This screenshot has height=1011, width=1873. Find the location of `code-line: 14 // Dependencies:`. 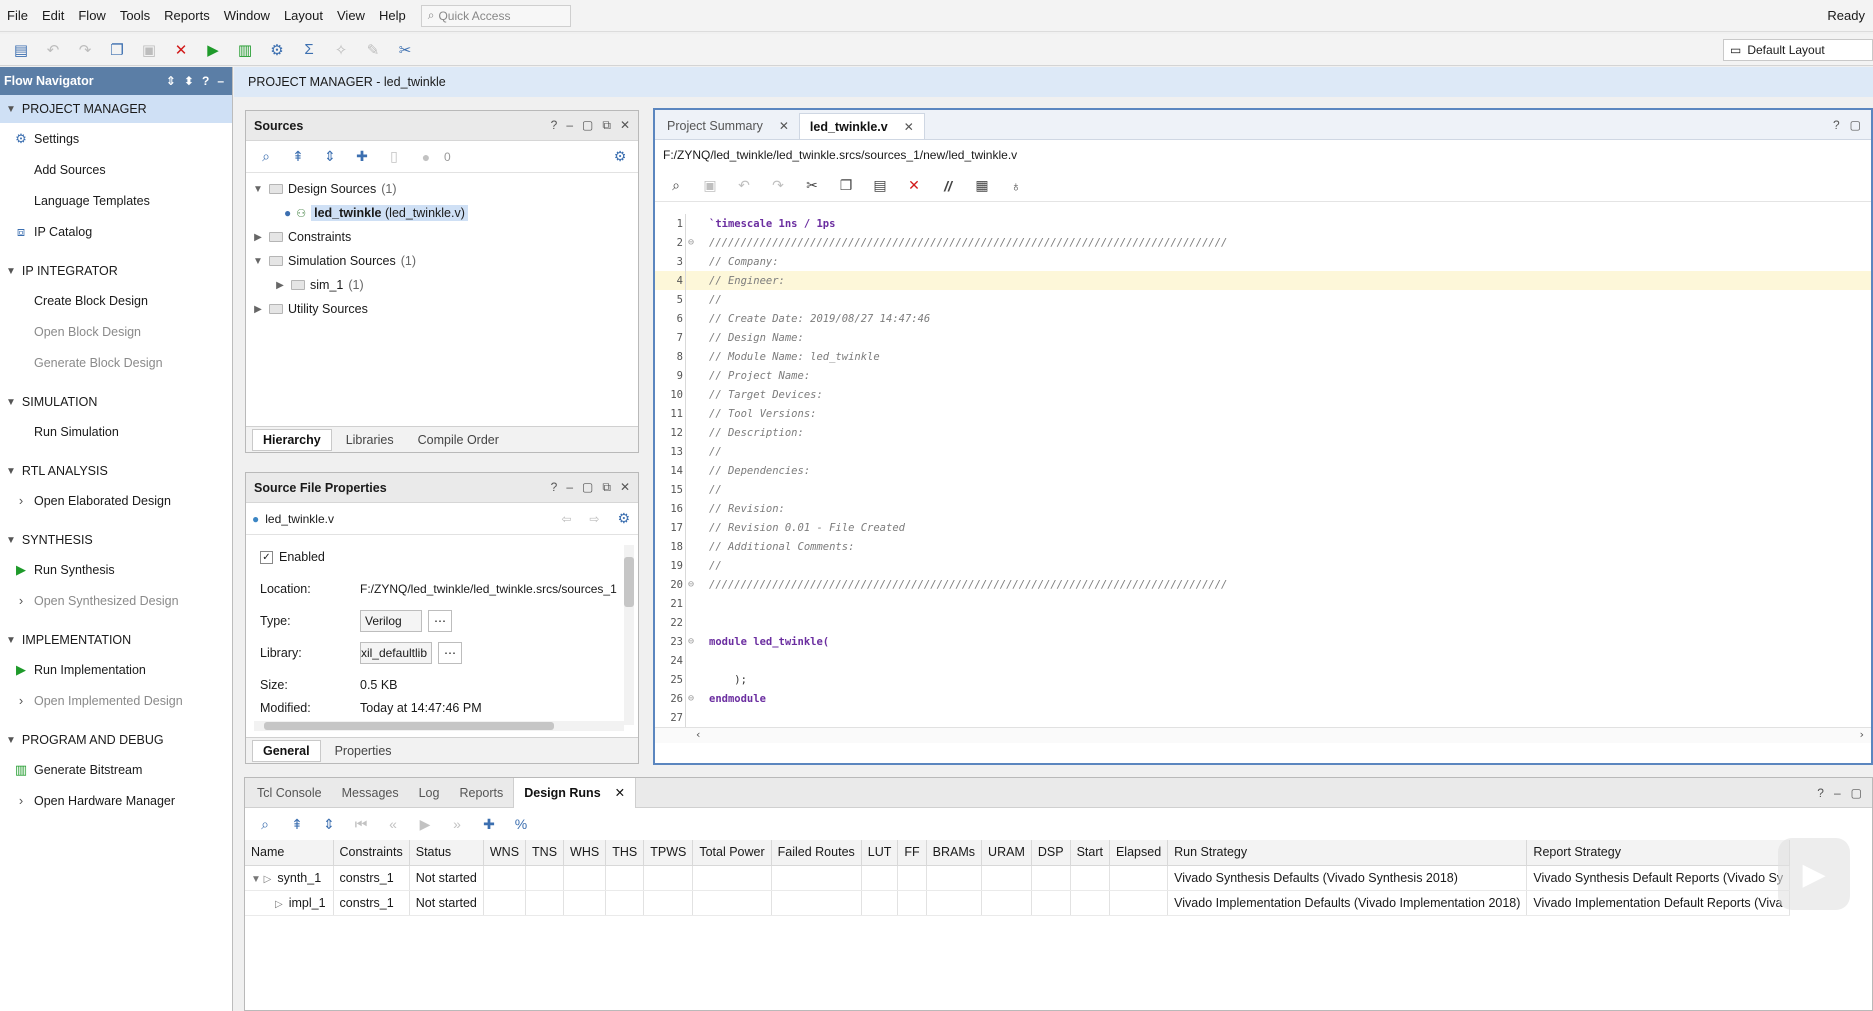

code-line: 14 // Dependencies: is located at coordinates (1263, 470).